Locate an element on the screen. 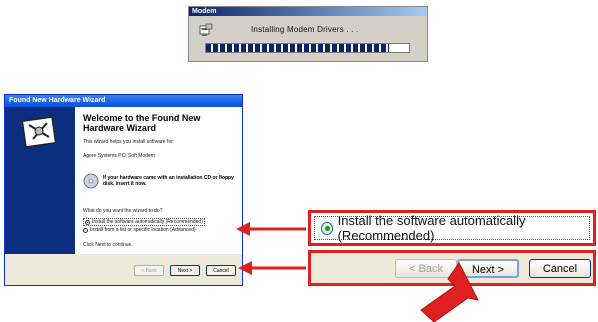 The height and width of the screenshot is (322, 598). callout-buttons: < Back Next > Cancel is located at coordinates (452, 268).